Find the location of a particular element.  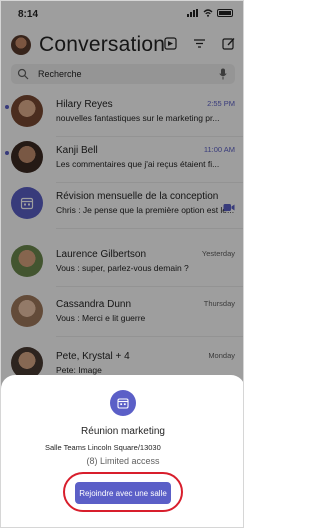

access-status: (8) Limited access is located at coordinates (123, 461).